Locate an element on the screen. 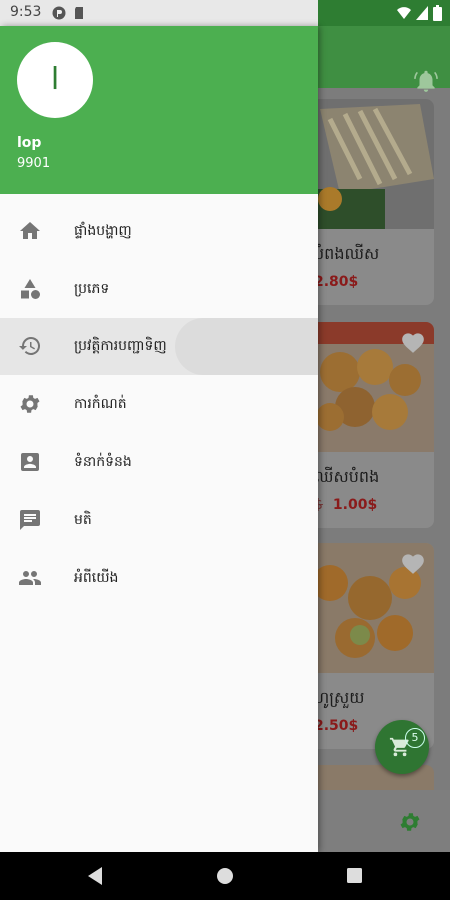  product-price: 2.50$ is located at coordinates (336, 726).